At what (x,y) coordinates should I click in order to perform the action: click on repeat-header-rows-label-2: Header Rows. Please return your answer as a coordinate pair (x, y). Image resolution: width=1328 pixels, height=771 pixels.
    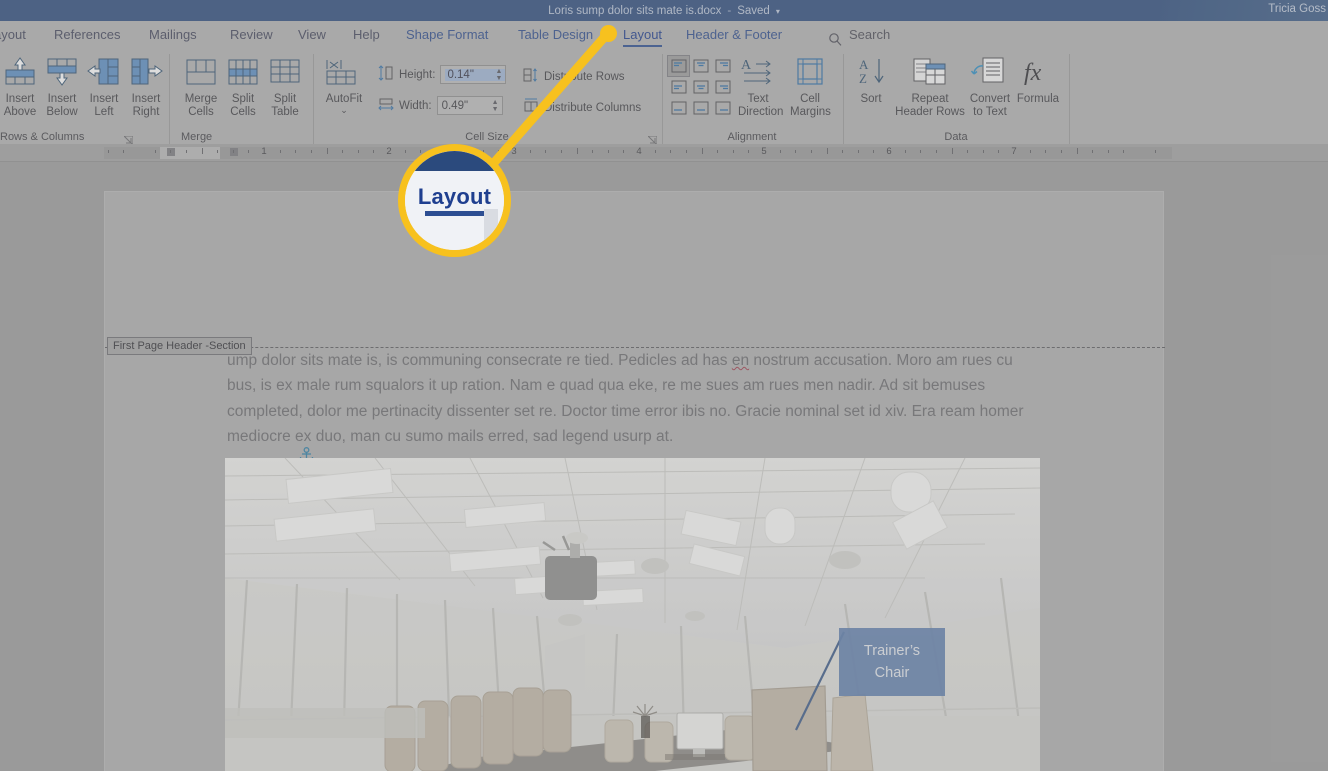
    Looking at the image, I should click on (930, 112).